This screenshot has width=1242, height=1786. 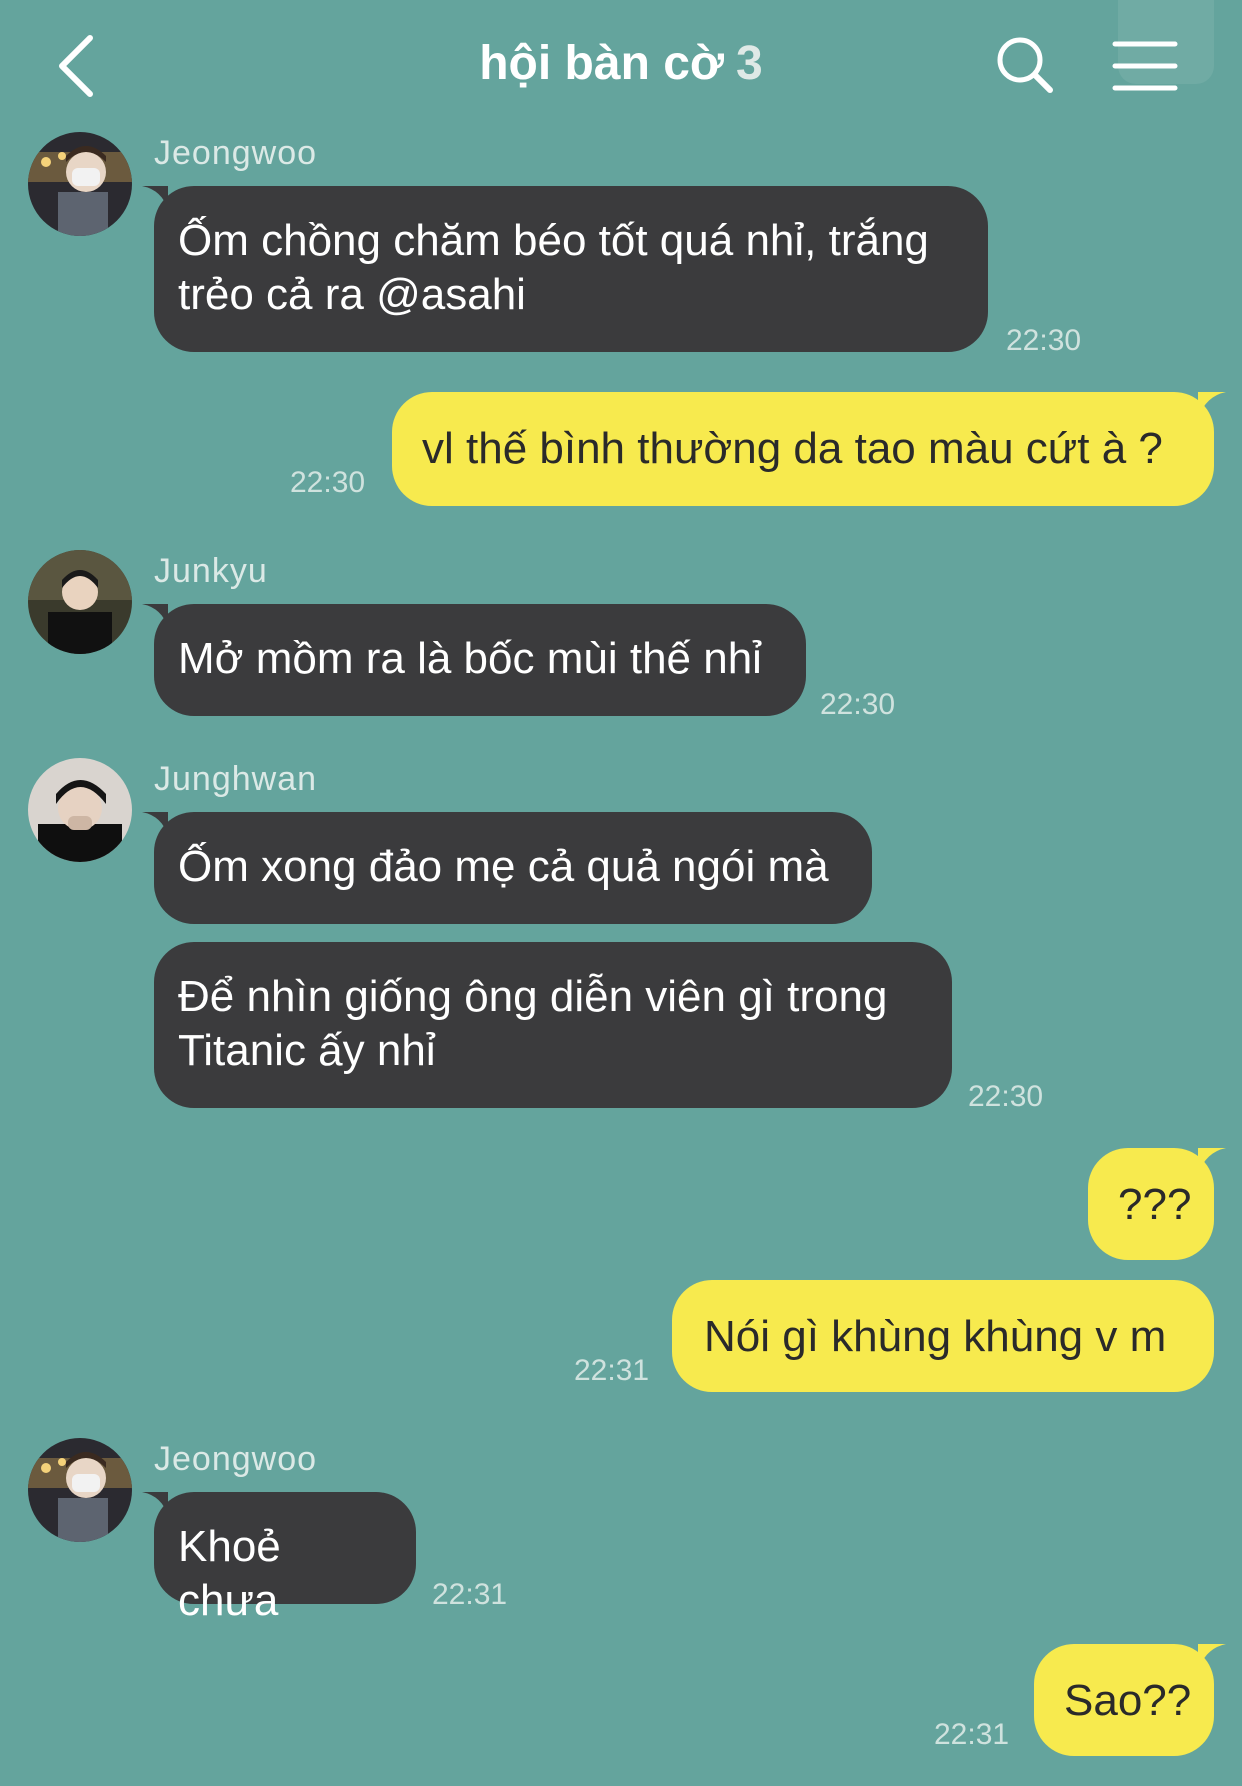 I want to click on chat-header: hội bàn cờ 3, so click(x=621, y=65).